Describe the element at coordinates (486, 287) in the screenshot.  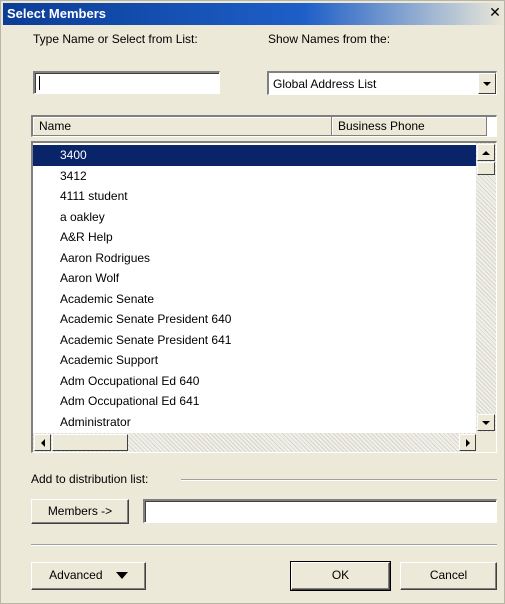
I see `vertical-scrollbar` at that location.